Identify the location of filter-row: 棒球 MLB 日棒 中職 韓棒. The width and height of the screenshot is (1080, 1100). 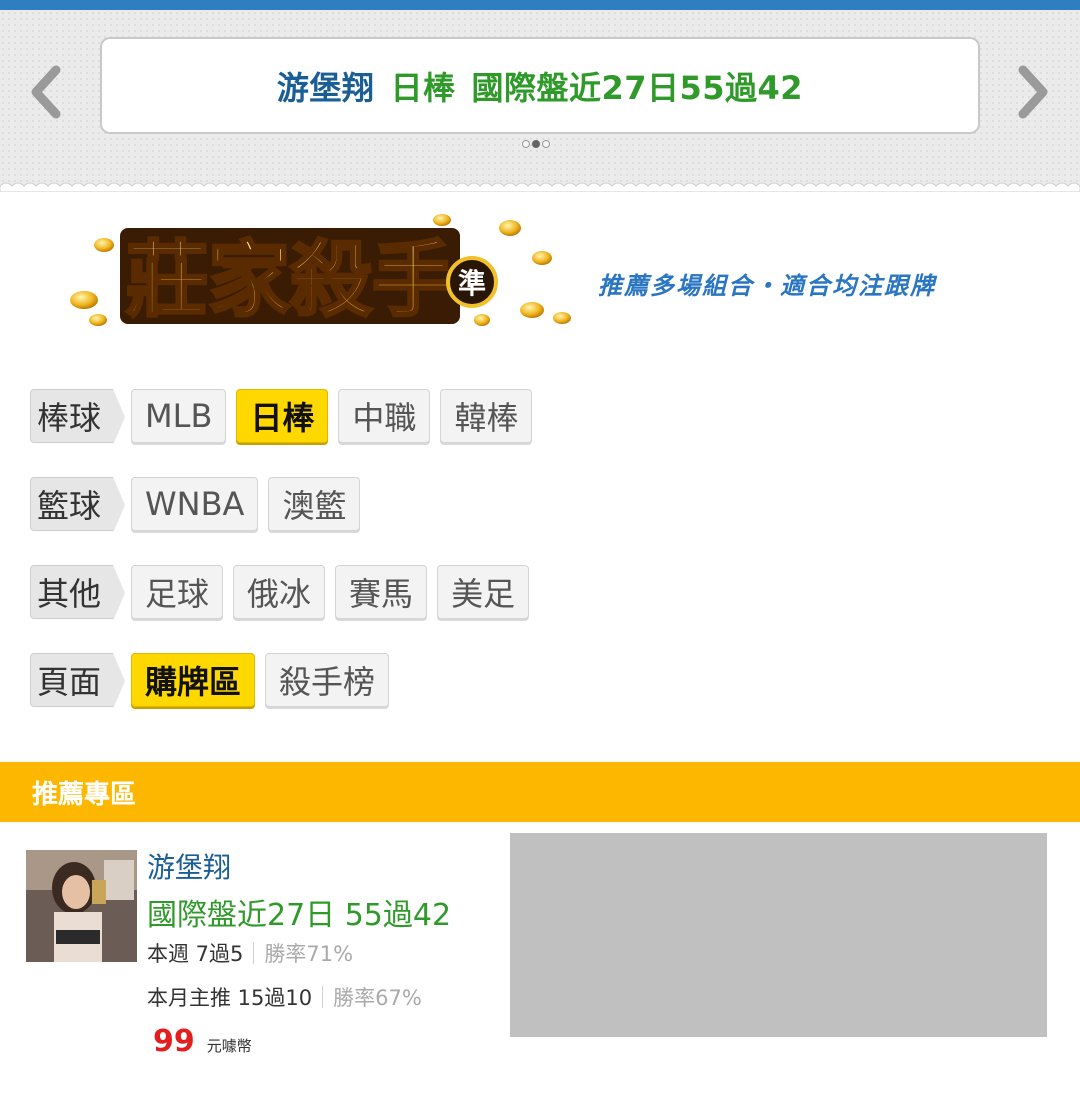
(286, 416).